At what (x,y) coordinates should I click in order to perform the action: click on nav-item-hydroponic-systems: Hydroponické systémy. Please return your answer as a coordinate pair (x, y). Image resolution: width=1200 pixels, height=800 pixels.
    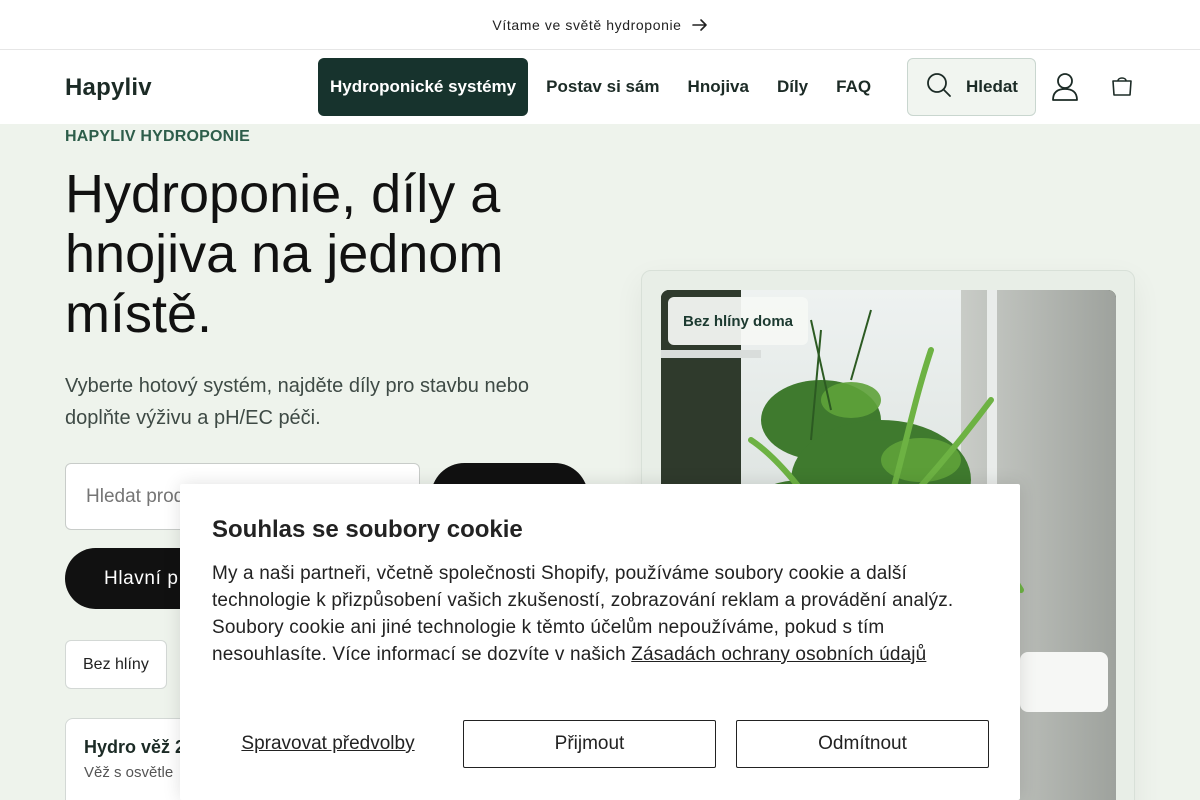
    Looking at the image, I should click on (423, 87).